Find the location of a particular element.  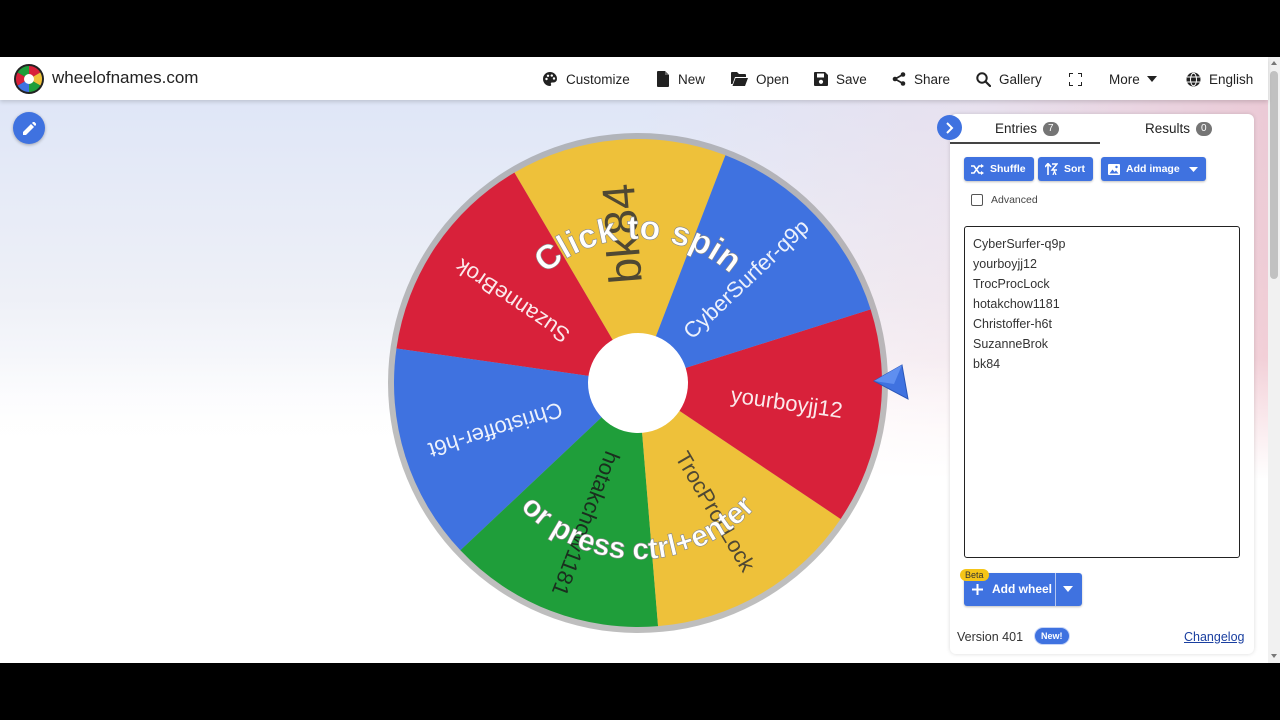

add-wheel-divider is located at coordinates (1055, 589).